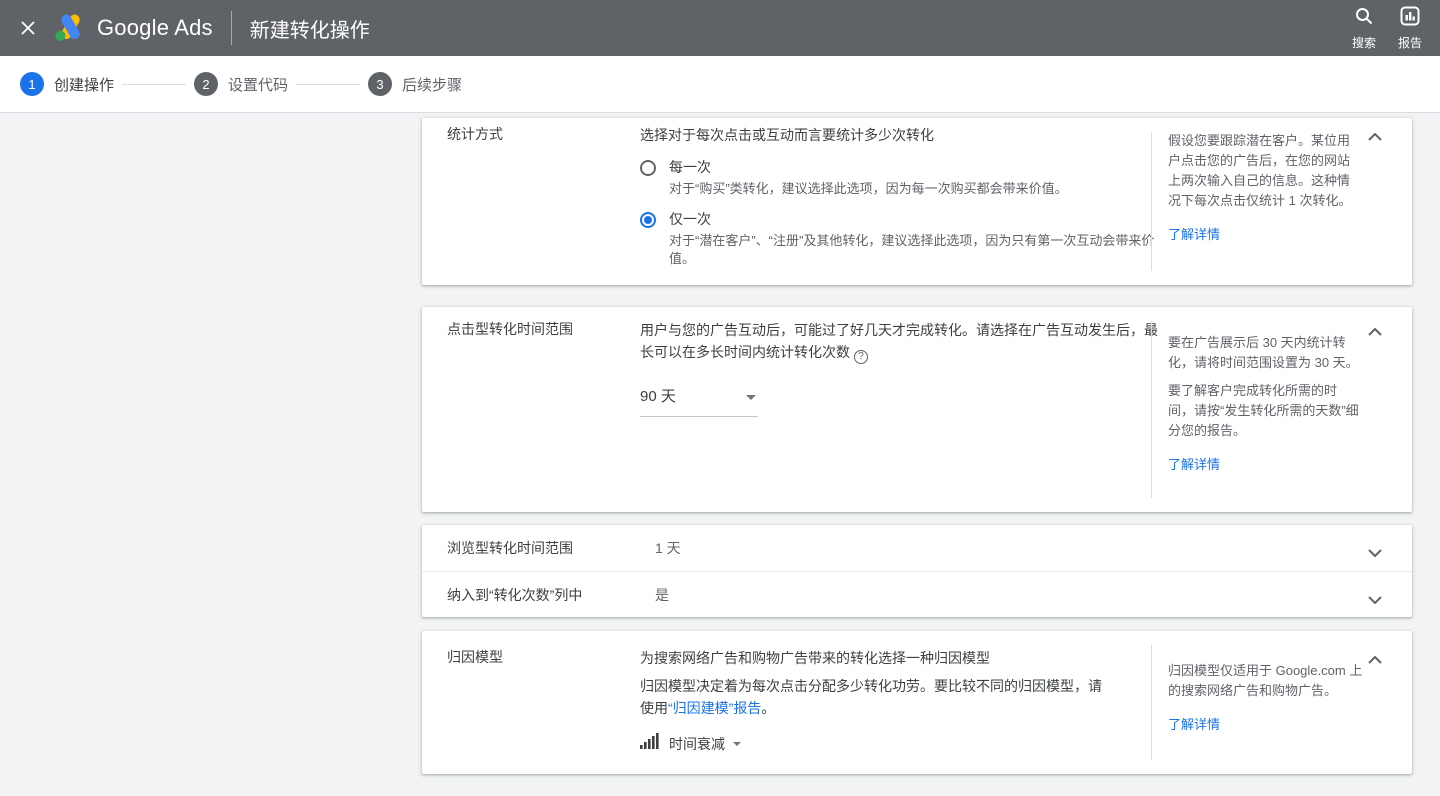 This screenshot has height=796, width=1440. What do you see at coordinates (1263, 410) in the screenshot?
I see `click-window-help-2: 要了解客户完成转化所需的时间，请按“发生转化所需的天数”细分您的报告。` at bounding box center [1263, 410].